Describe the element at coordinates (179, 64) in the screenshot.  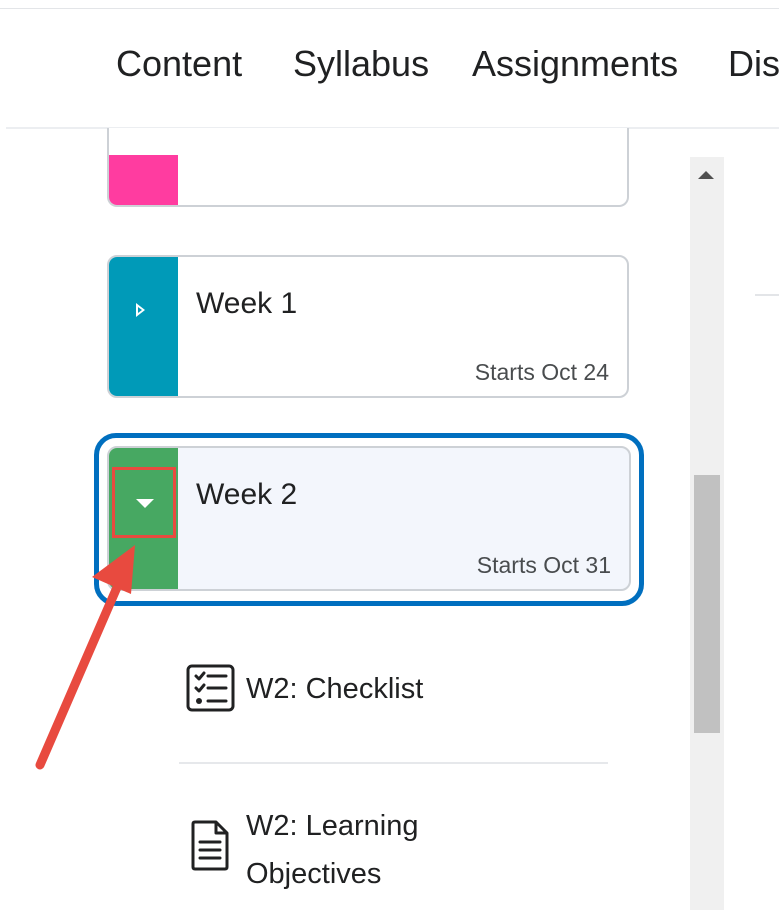
I see `nav-item-content: Content` at that location.